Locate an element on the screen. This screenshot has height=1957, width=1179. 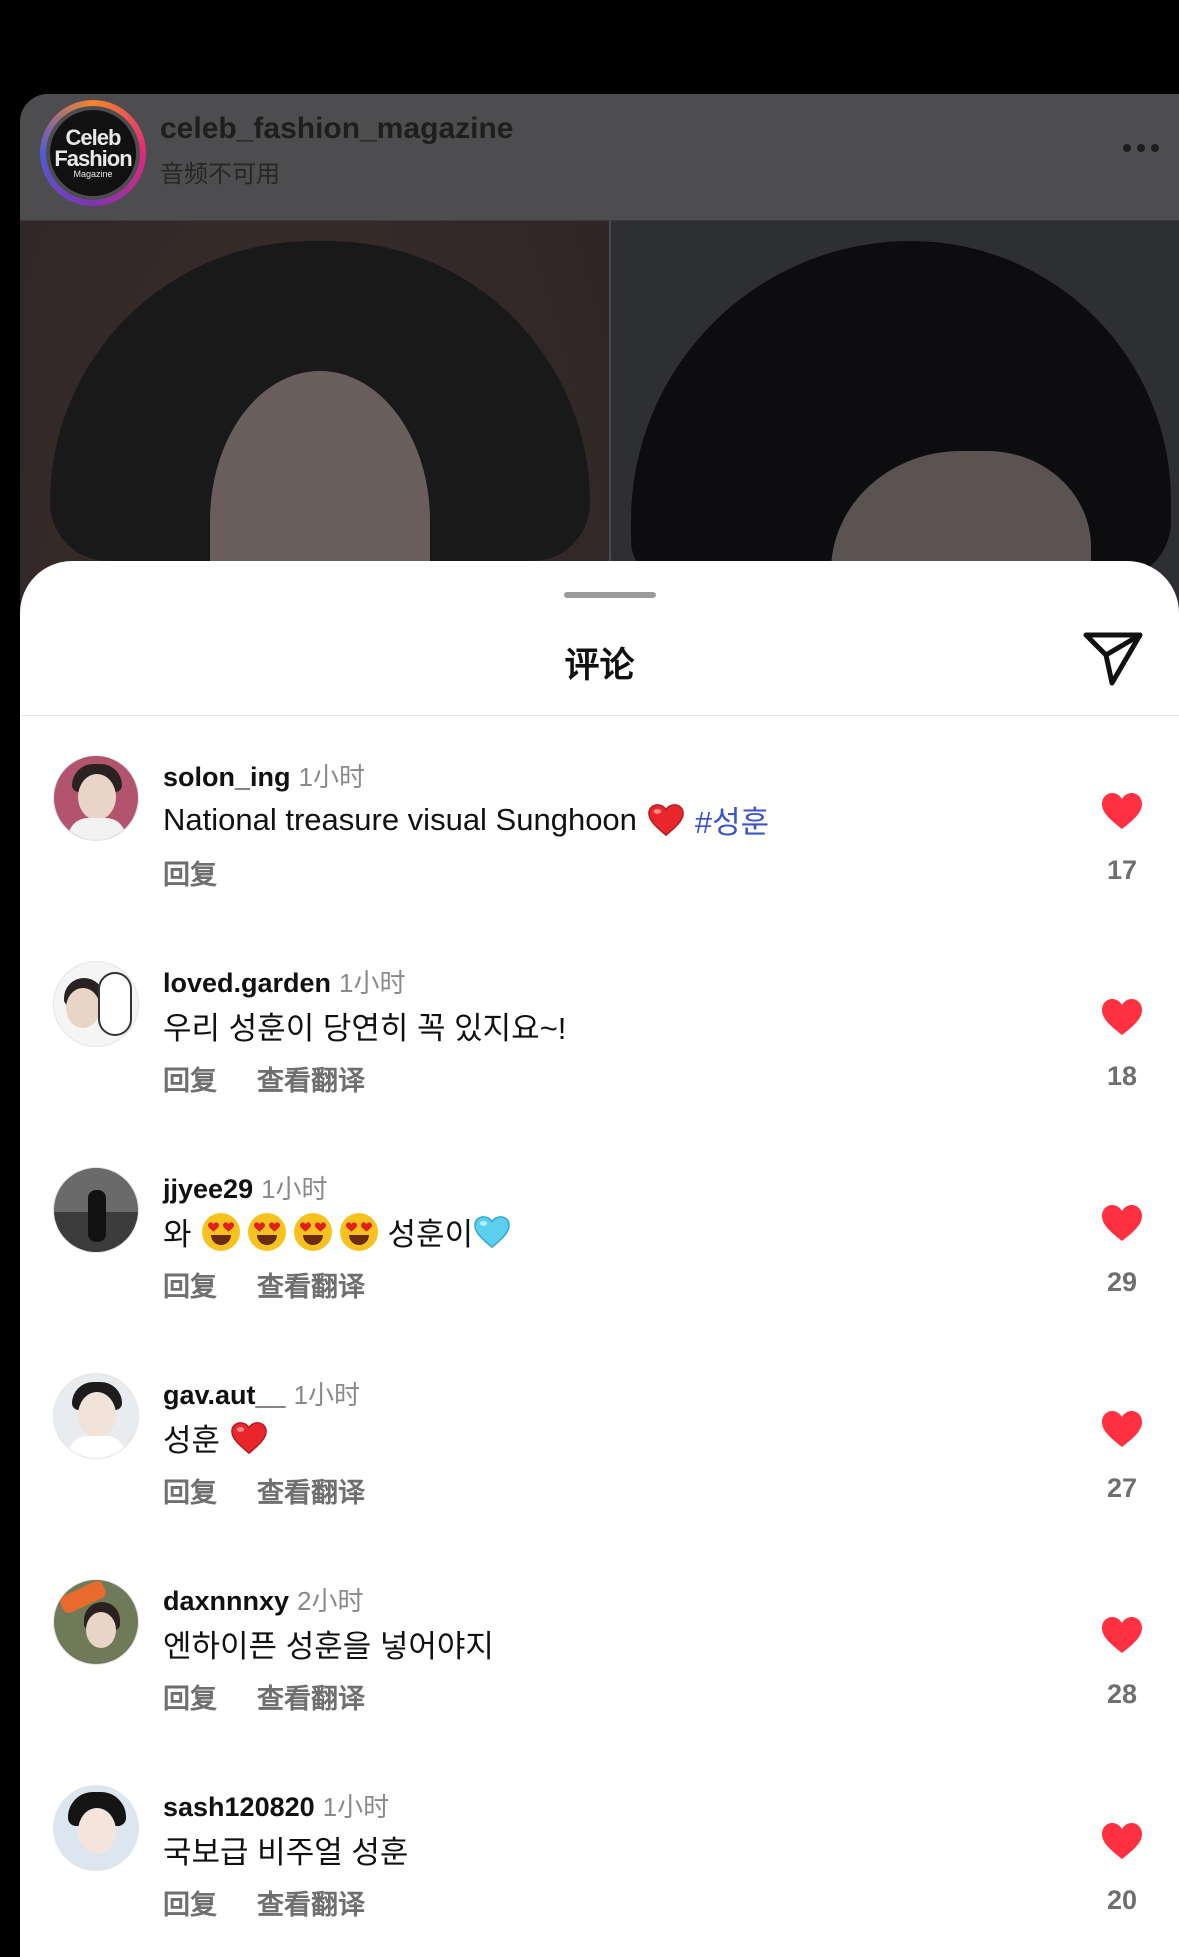
comment-text: 와 성훈이 is located at coordinates (337, 1231).